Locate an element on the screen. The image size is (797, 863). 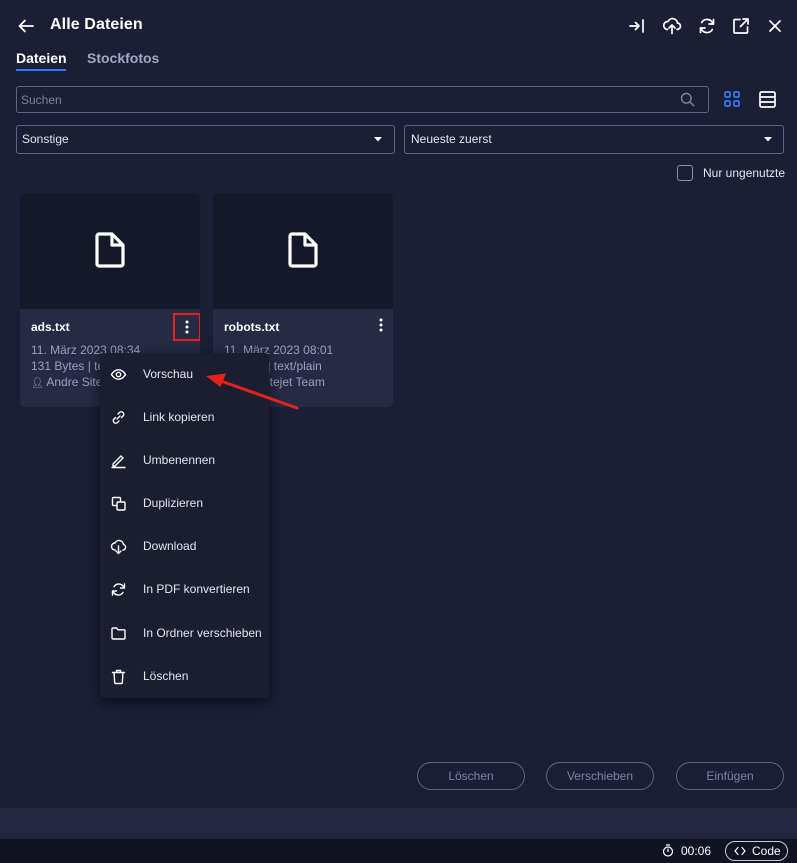
unused-only-label: Nur ungenutzte is located at coordinates (744, 173).